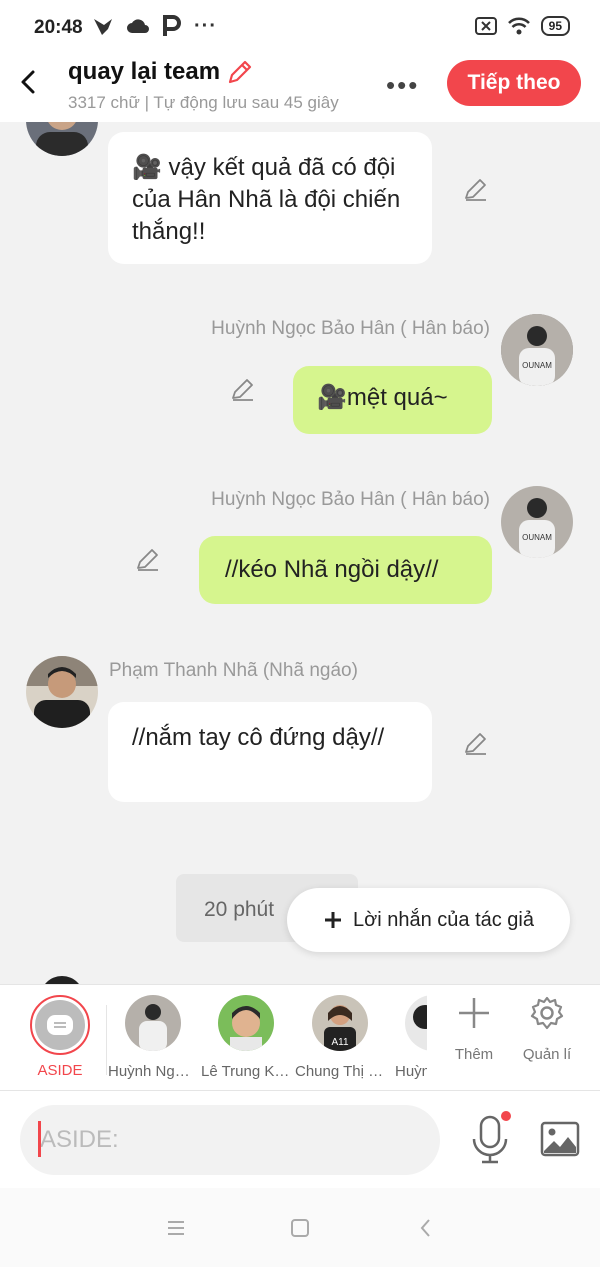 Image resolution: width=600 pixels, height=1267 pixels. Describe the element at coordinates (485, 26) in the screenshot. I see `sim-off-icon` at that location.